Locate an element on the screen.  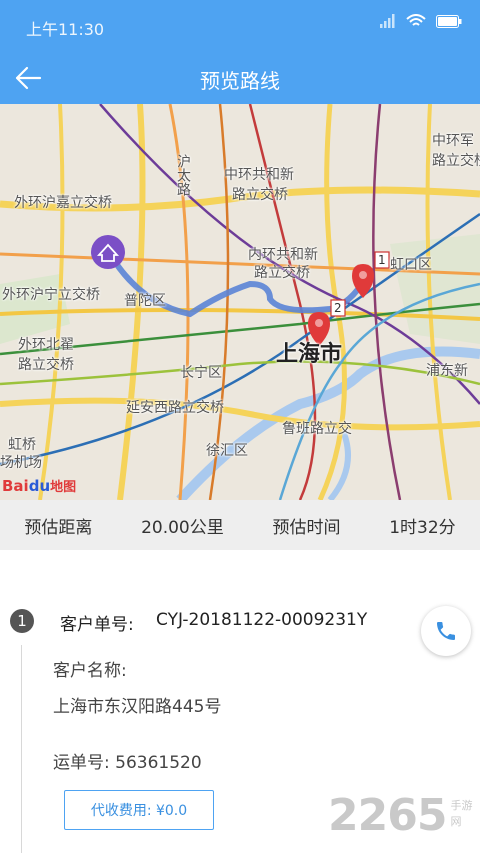
signal-icon is located at coordinates (387, 21).